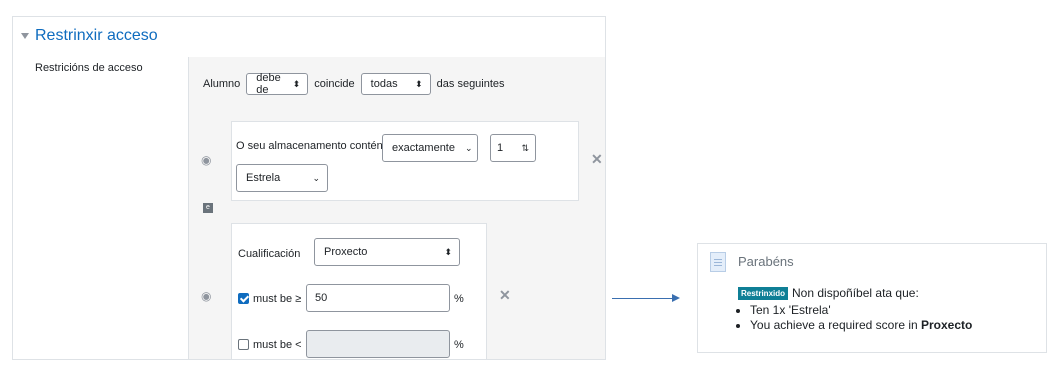  What do you see at coordinates (790, 310) in the screenshot?
I see `restriction-item-text: Ten 1x 'Estrela'` at bounding box center [790, 310].